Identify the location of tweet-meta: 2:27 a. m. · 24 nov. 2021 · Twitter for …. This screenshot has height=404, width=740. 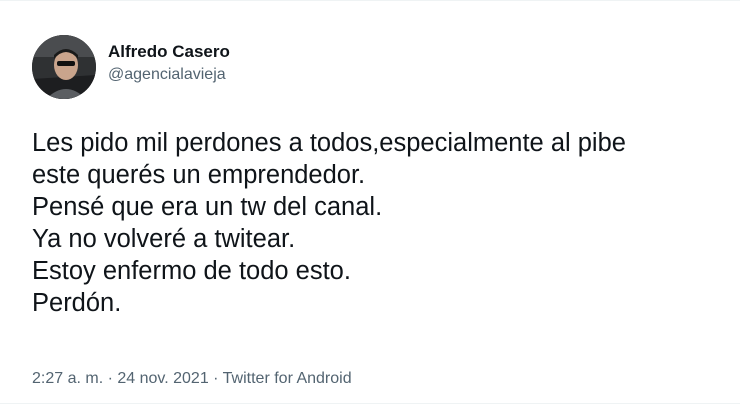
(192, 379).